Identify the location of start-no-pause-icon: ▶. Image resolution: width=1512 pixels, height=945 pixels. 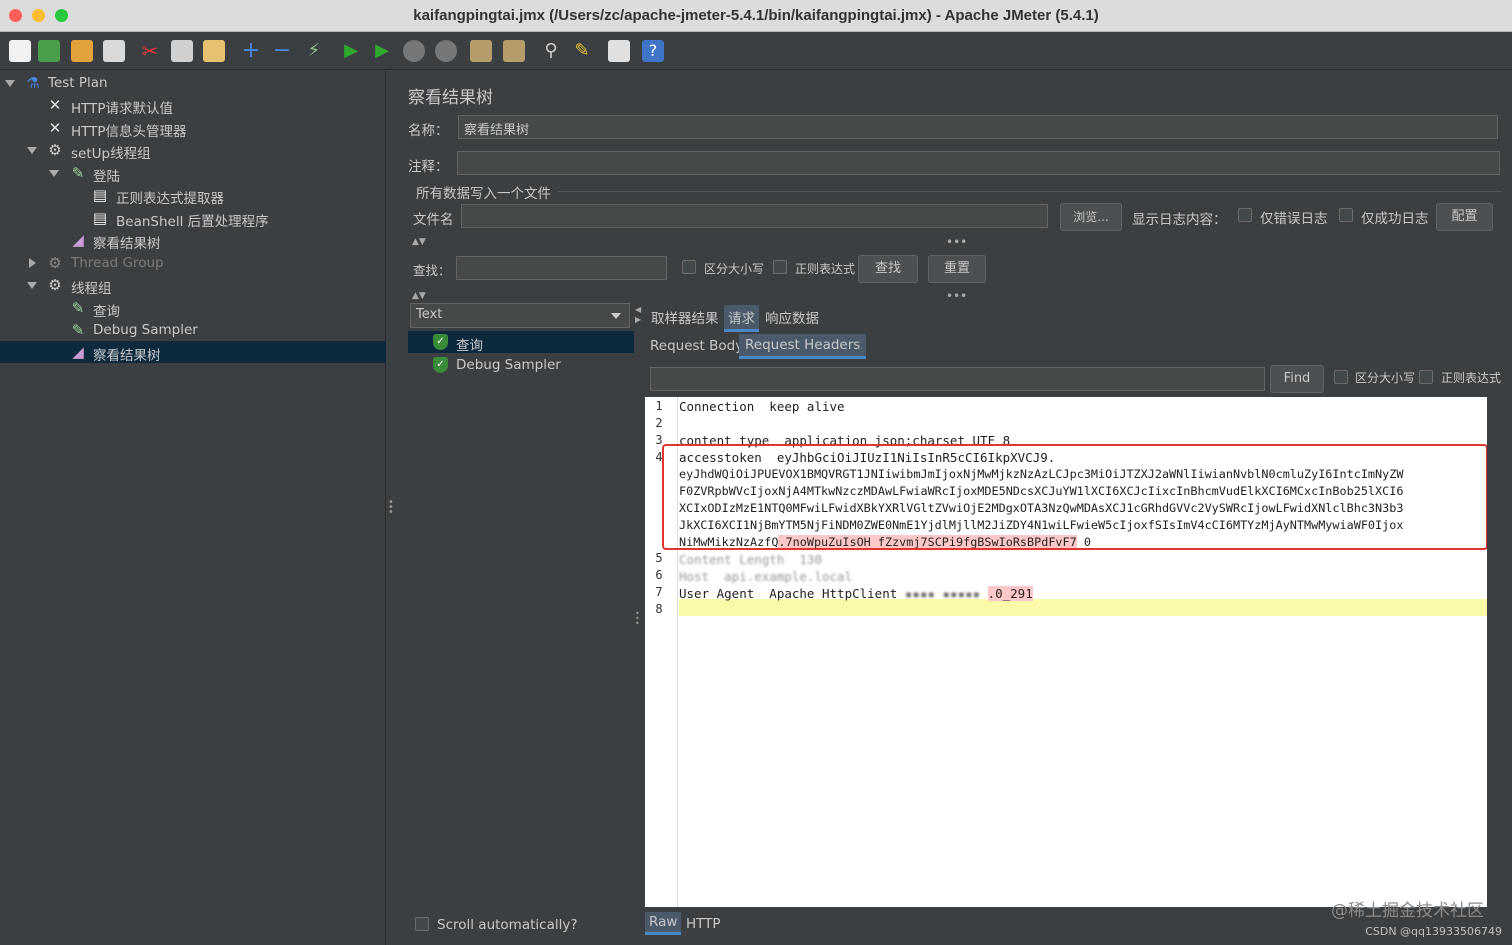
(382, 51).